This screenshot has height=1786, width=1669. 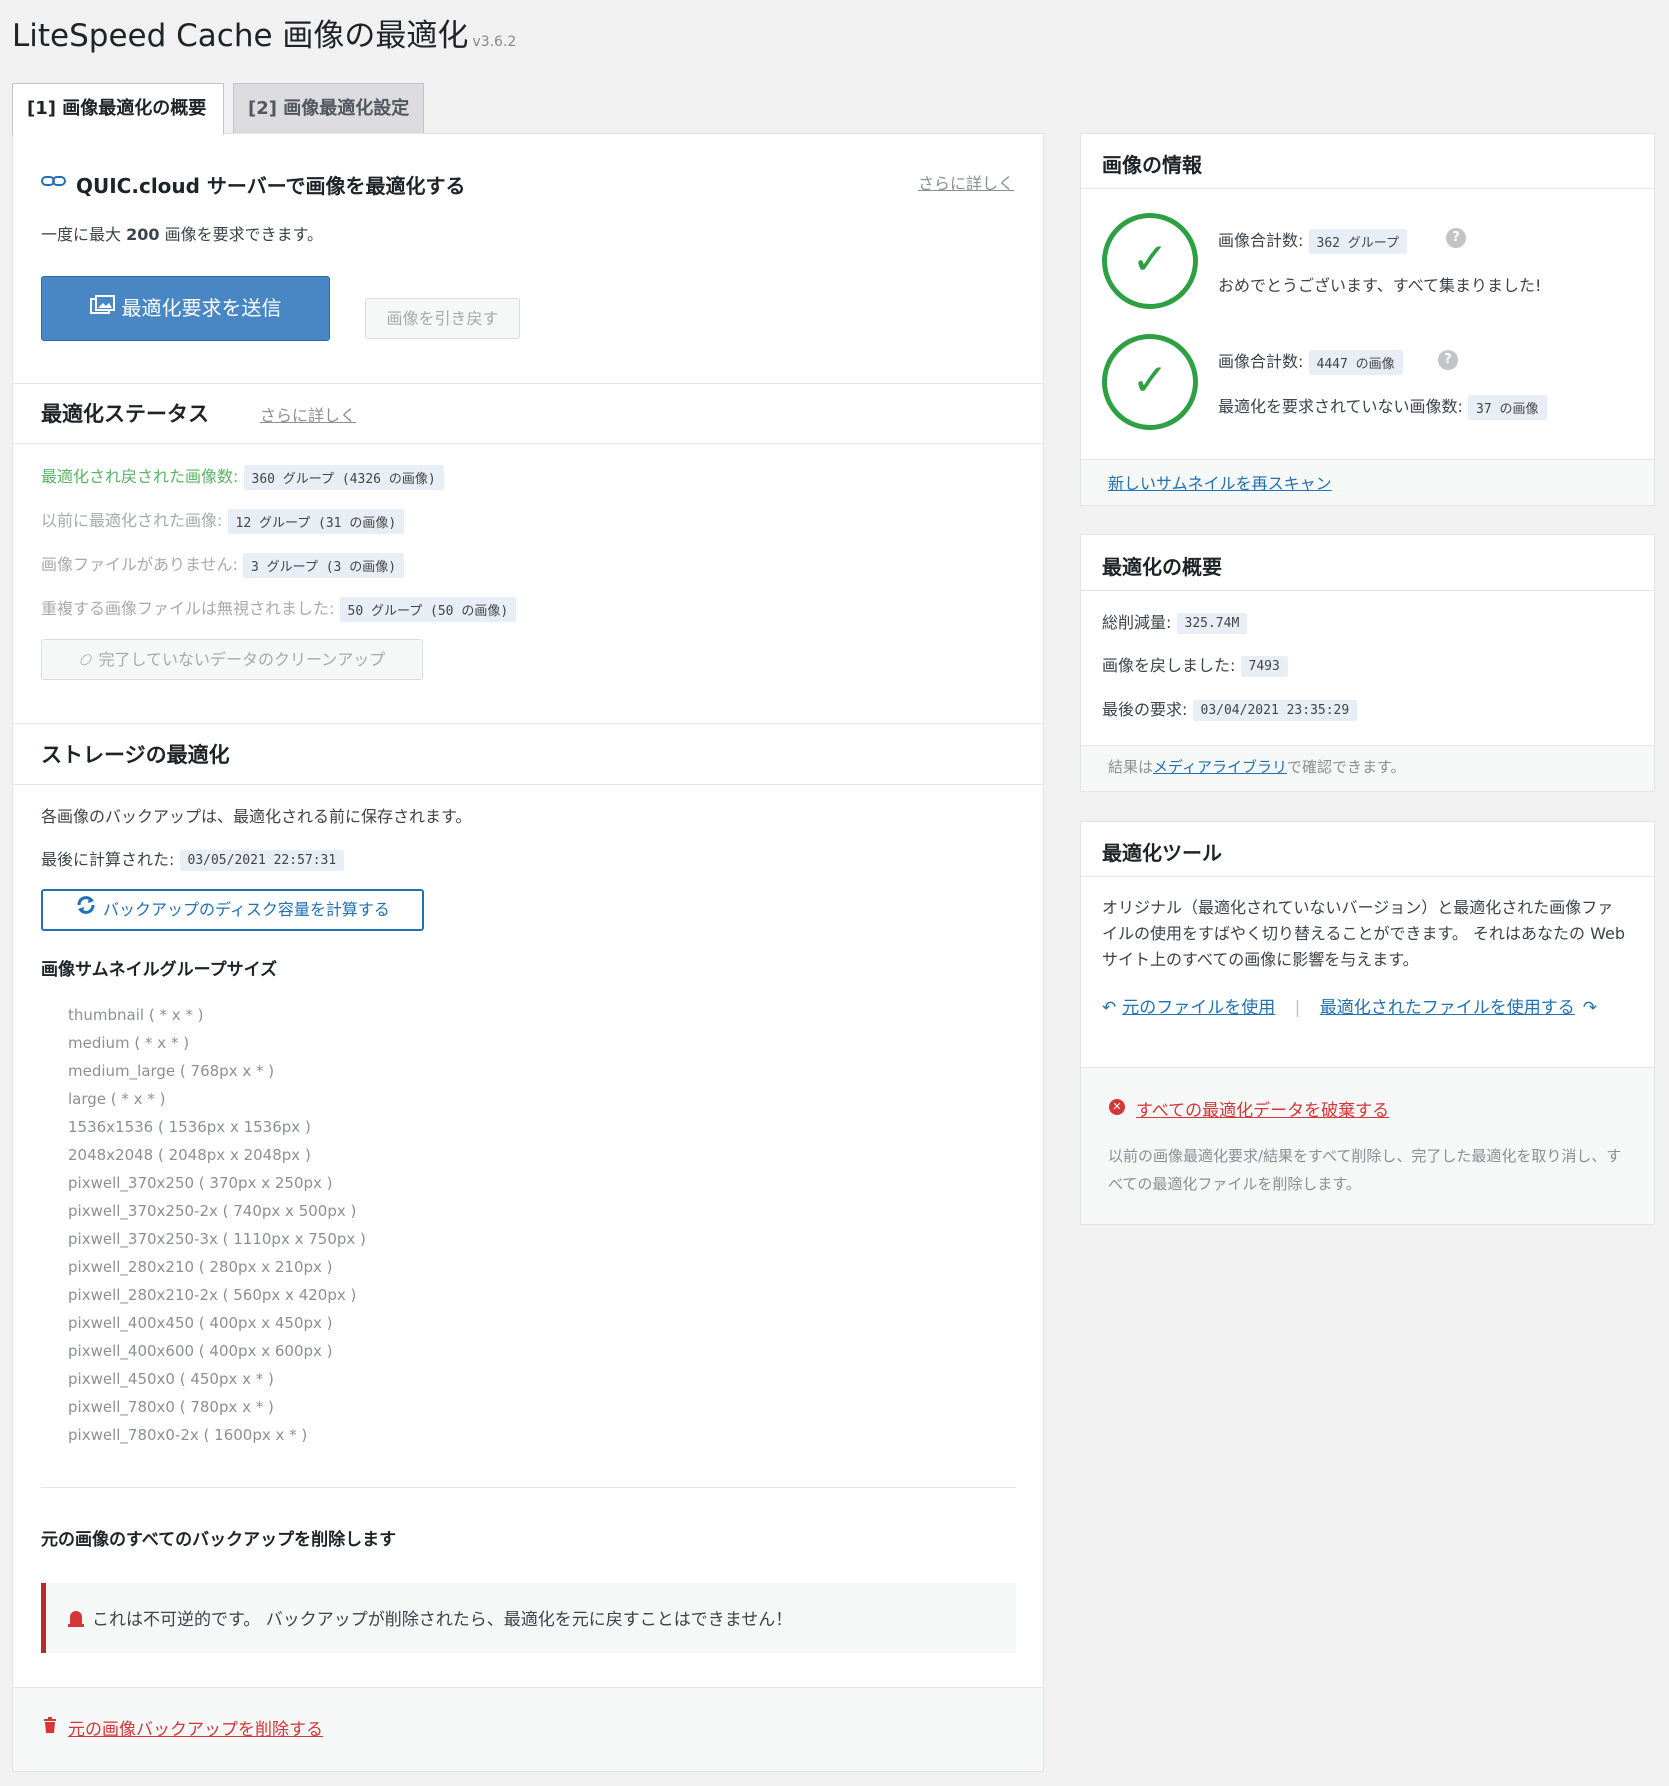 What do you see at coordinates (1447, 1008) in the screenshot?
I see `use-optimized-link: 最適化されたファイルを使用する` at bounding box center [1447, 1008].